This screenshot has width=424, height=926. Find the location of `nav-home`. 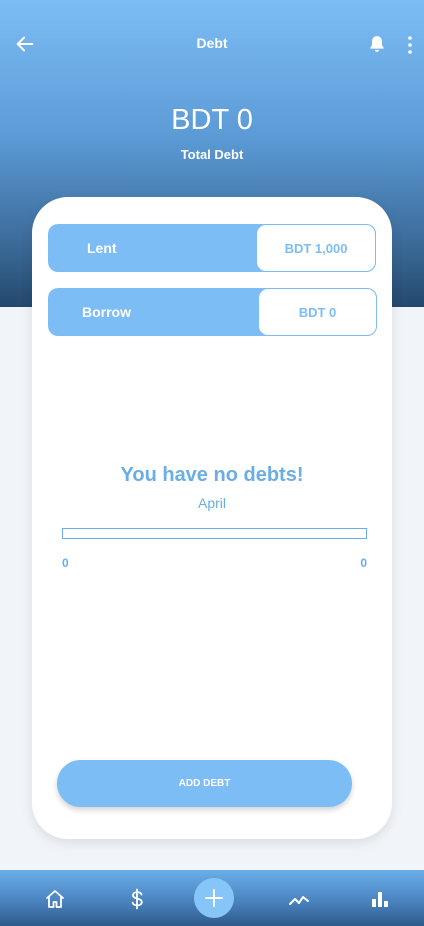

nav-home is located at coordinates (55, 899).